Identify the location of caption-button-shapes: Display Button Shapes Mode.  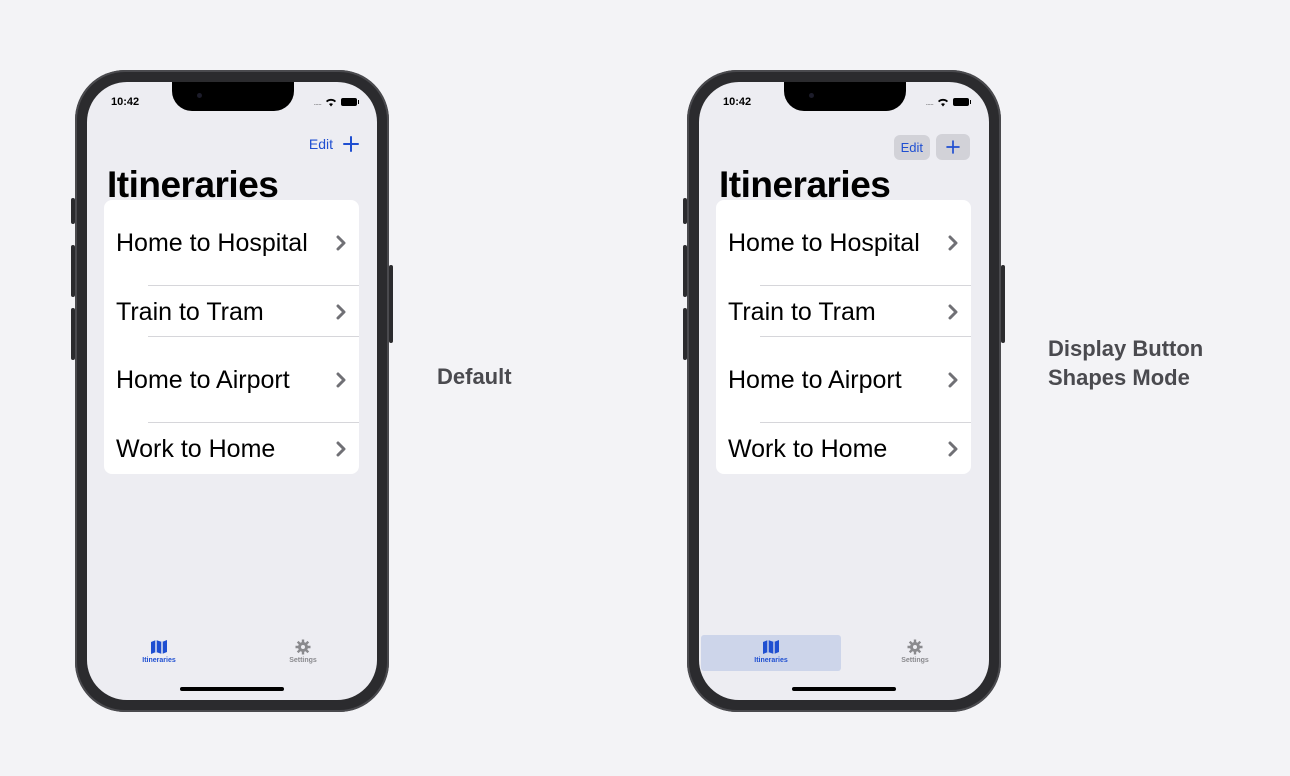
(1126, 363).